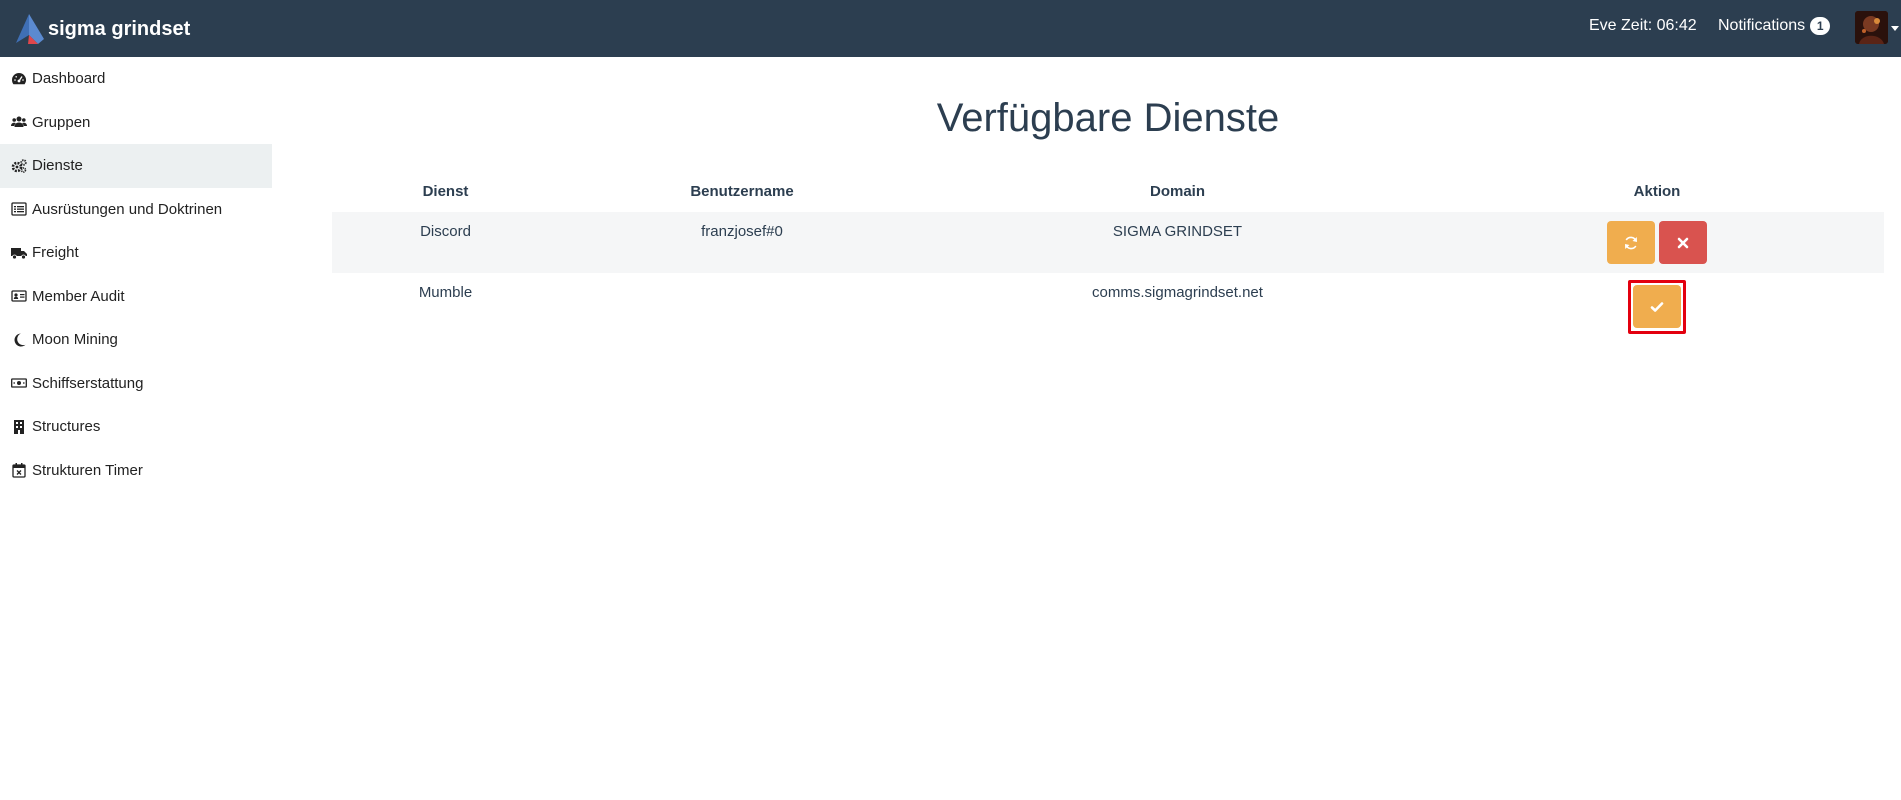 This screenshot has width=1901, height=800. I want to click on id-card-icon, so click(19, 296).